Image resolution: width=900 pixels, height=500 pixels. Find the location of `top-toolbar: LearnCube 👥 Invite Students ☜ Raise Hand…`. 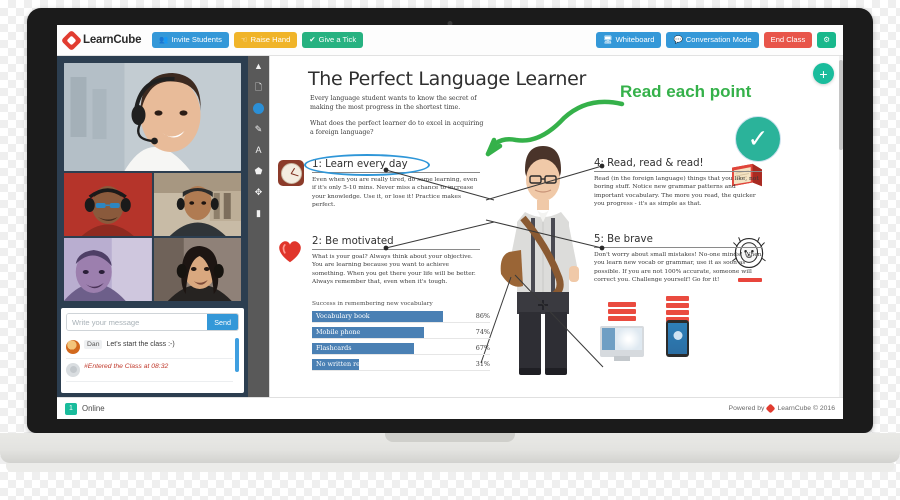

top-toolbar: LearnCube 👥 Invite Students ☜ Raise Hand… is located at coordinates (450, 40).